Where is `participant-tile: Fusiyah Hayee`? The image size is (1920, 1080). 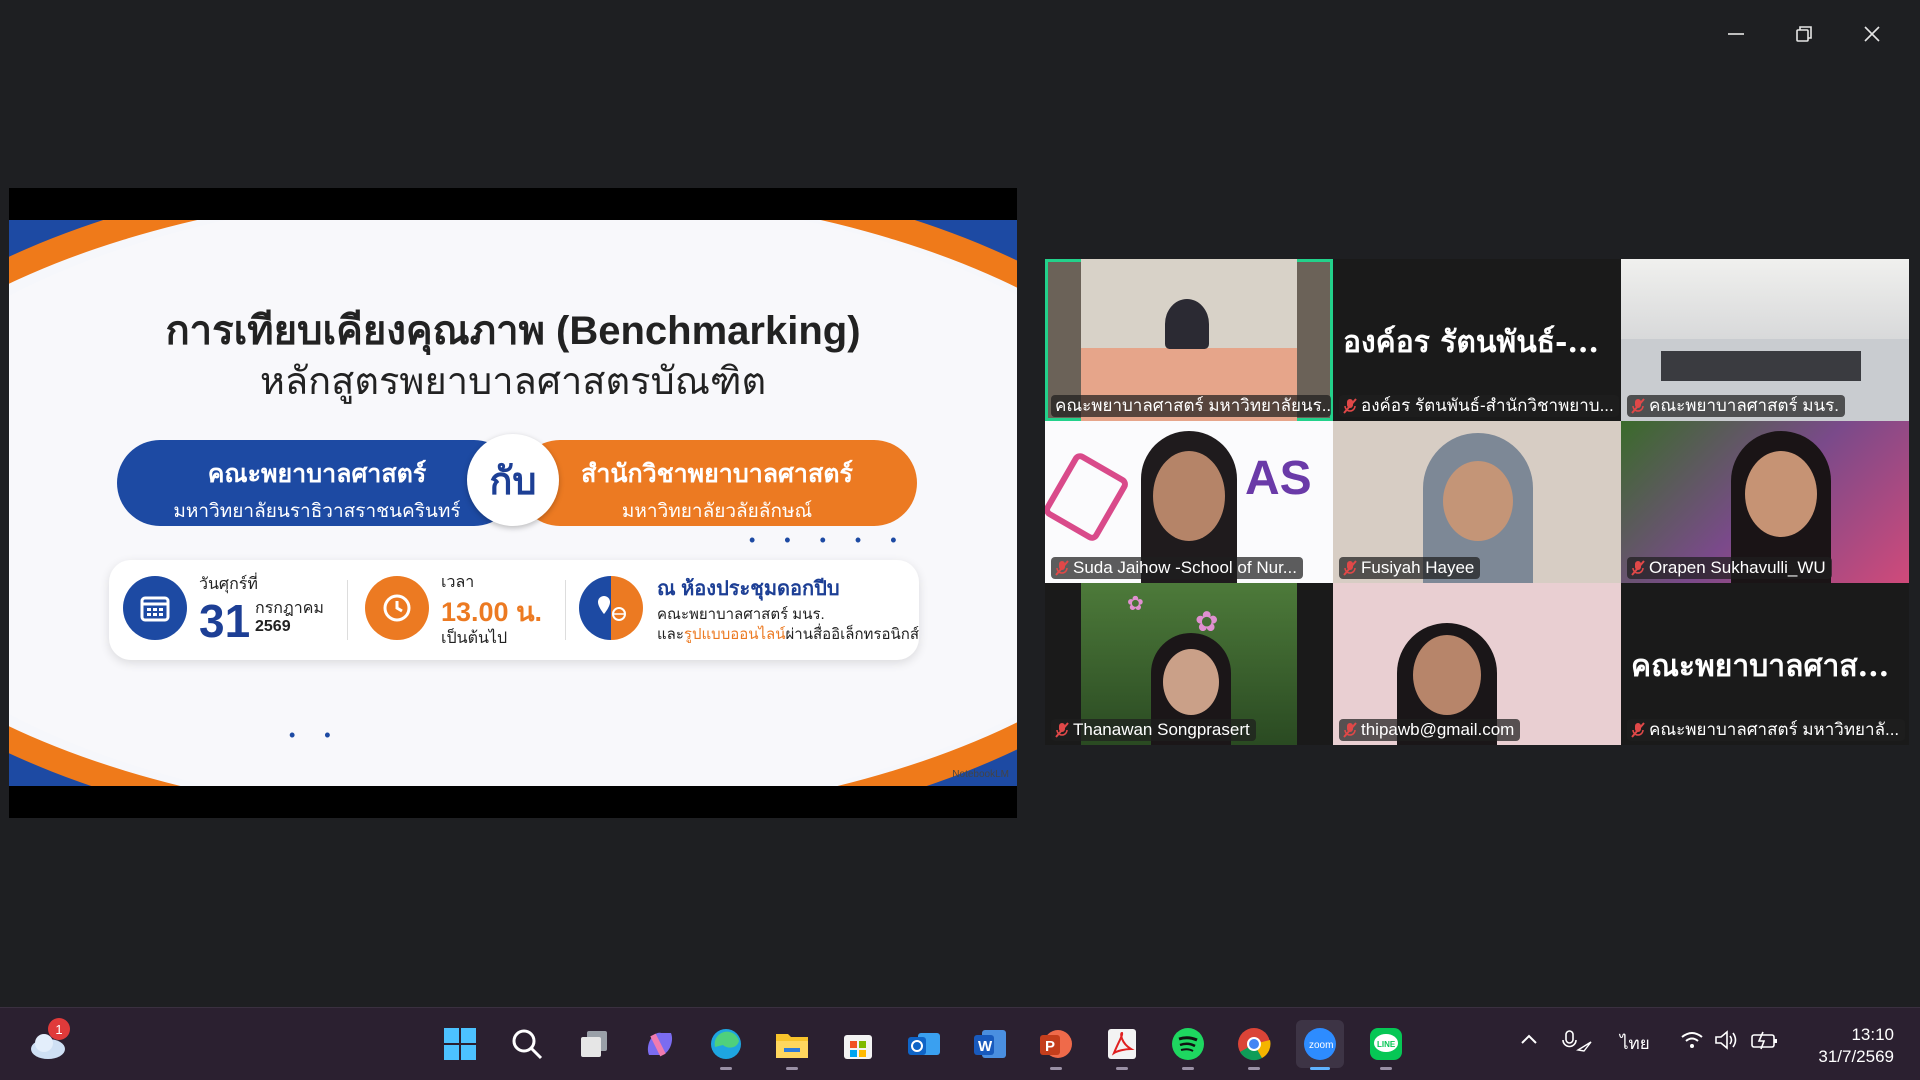
participant-tile: Fusiyah Hayee is located at coordinates (1477, 502).